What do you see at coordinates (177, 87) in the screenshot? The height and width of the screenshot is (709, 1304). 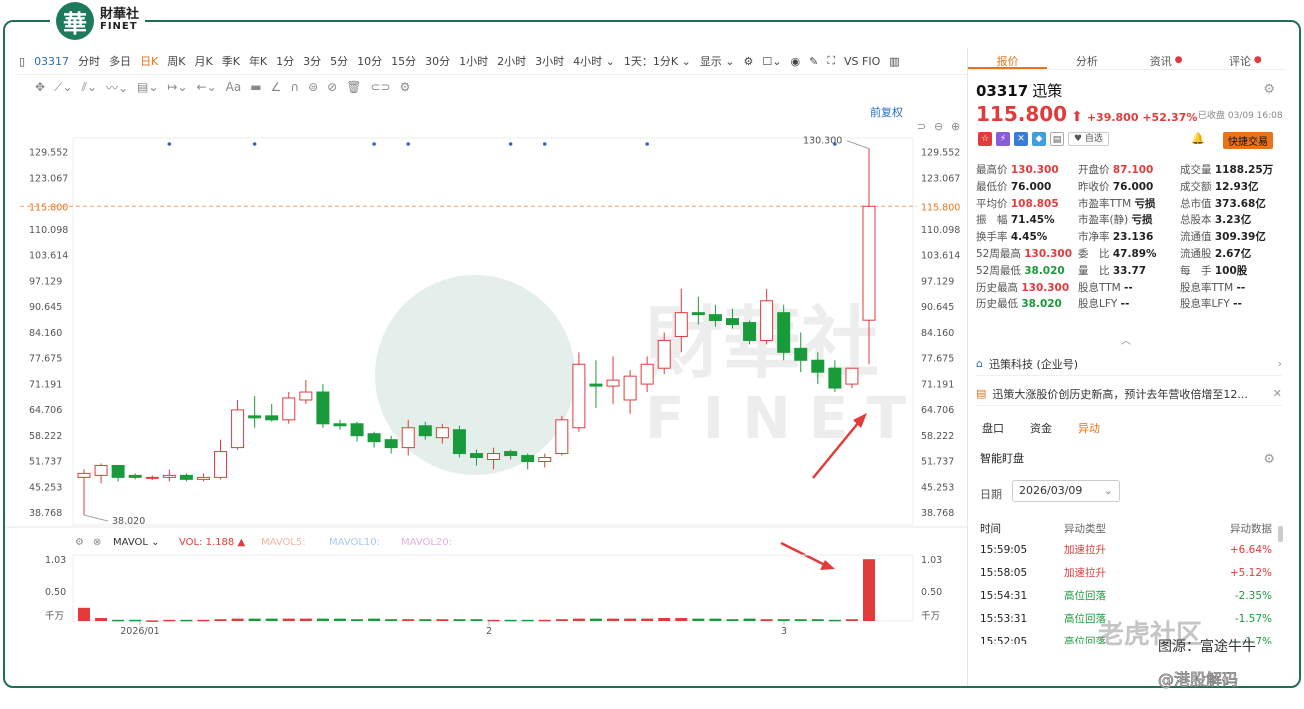 I see `measure-tool-icon: ↦⌄` at bounding box center [177, 87].